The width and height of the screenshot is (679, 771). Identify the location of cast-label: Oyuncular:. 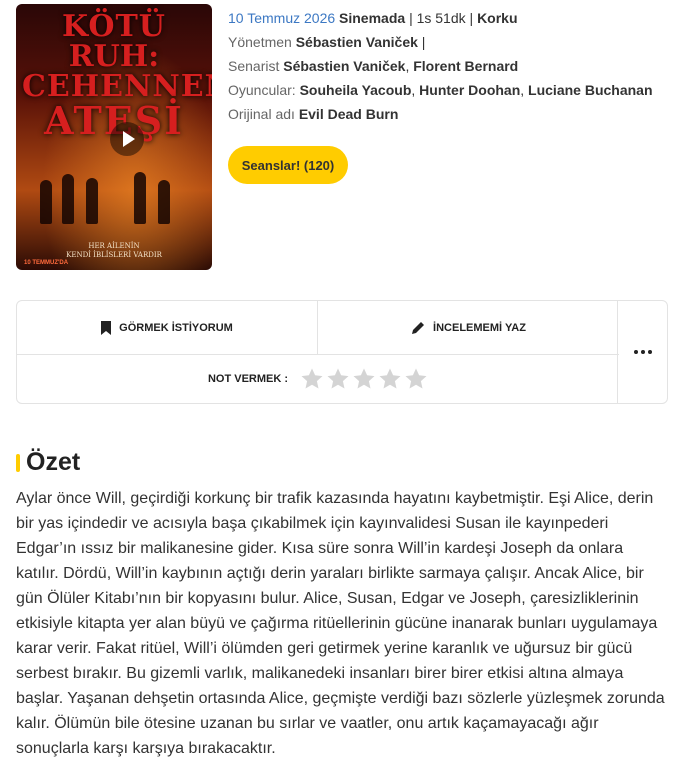
(262, 90).